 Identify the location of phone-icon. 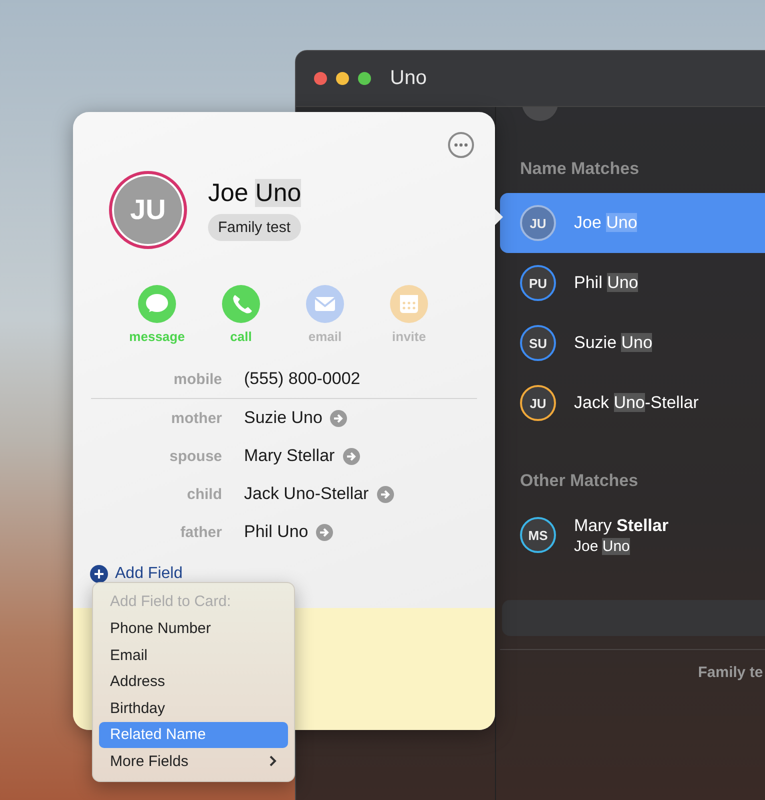
(241, 304).